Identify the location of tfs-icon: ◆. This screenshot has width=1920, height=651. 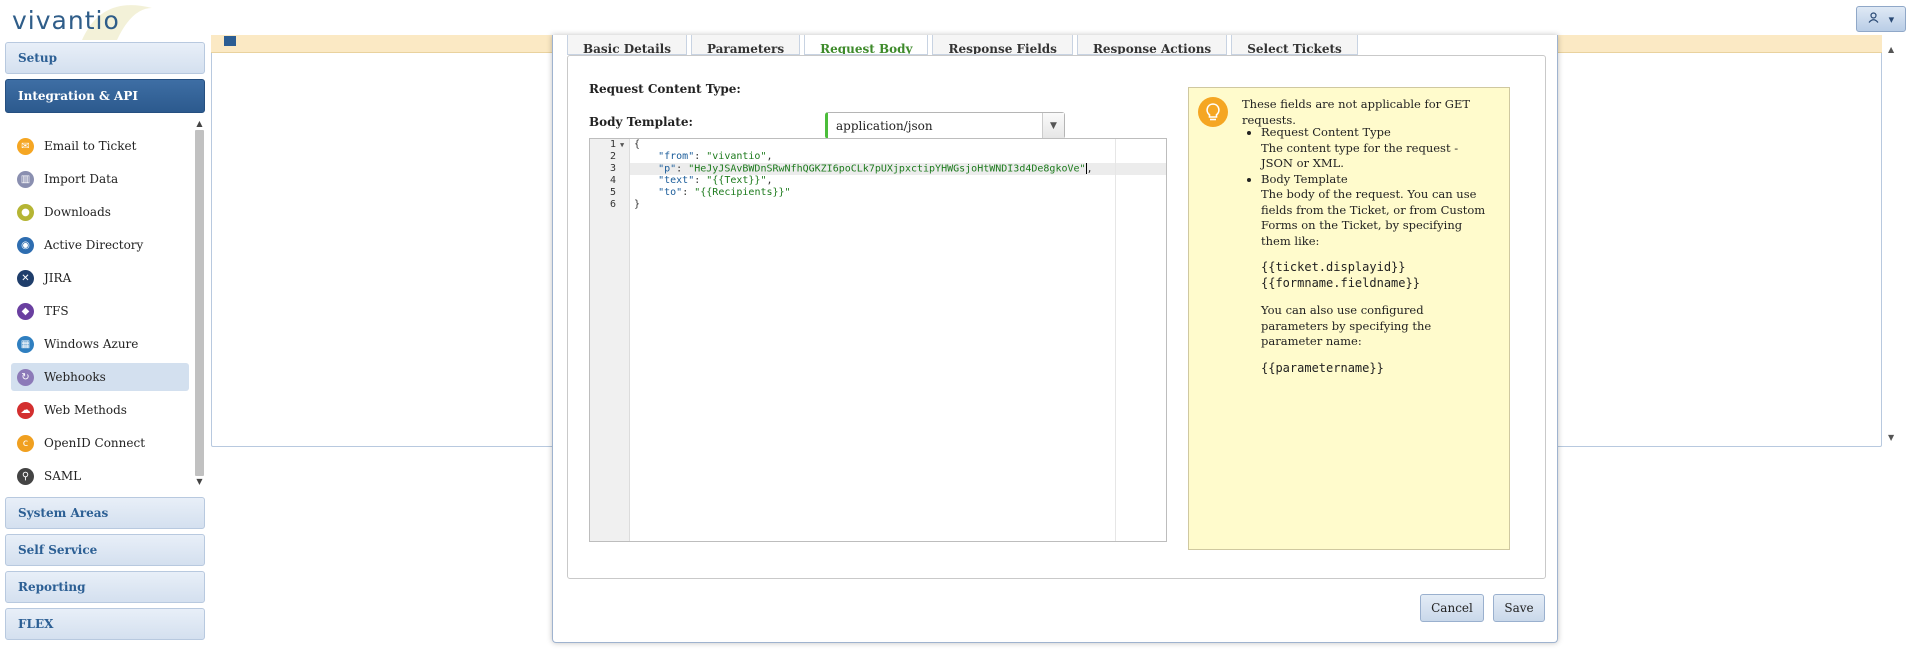
(25, 311).